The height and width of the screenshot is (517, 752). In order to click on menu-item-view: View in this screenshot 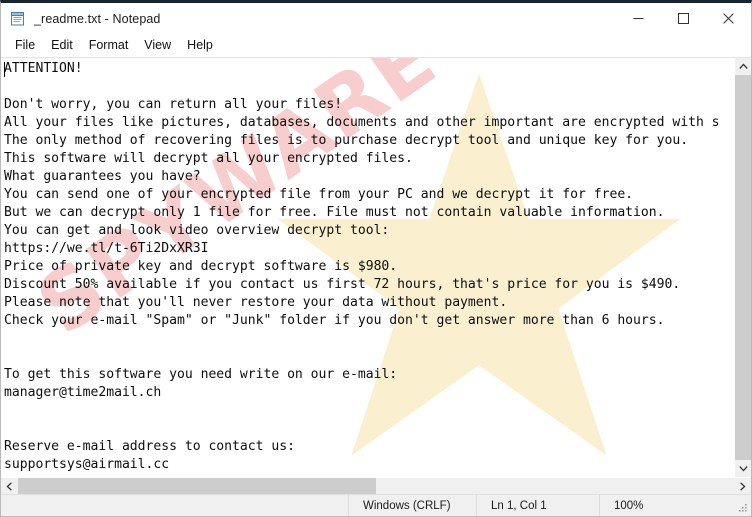, I will do `click(157, 45)`.